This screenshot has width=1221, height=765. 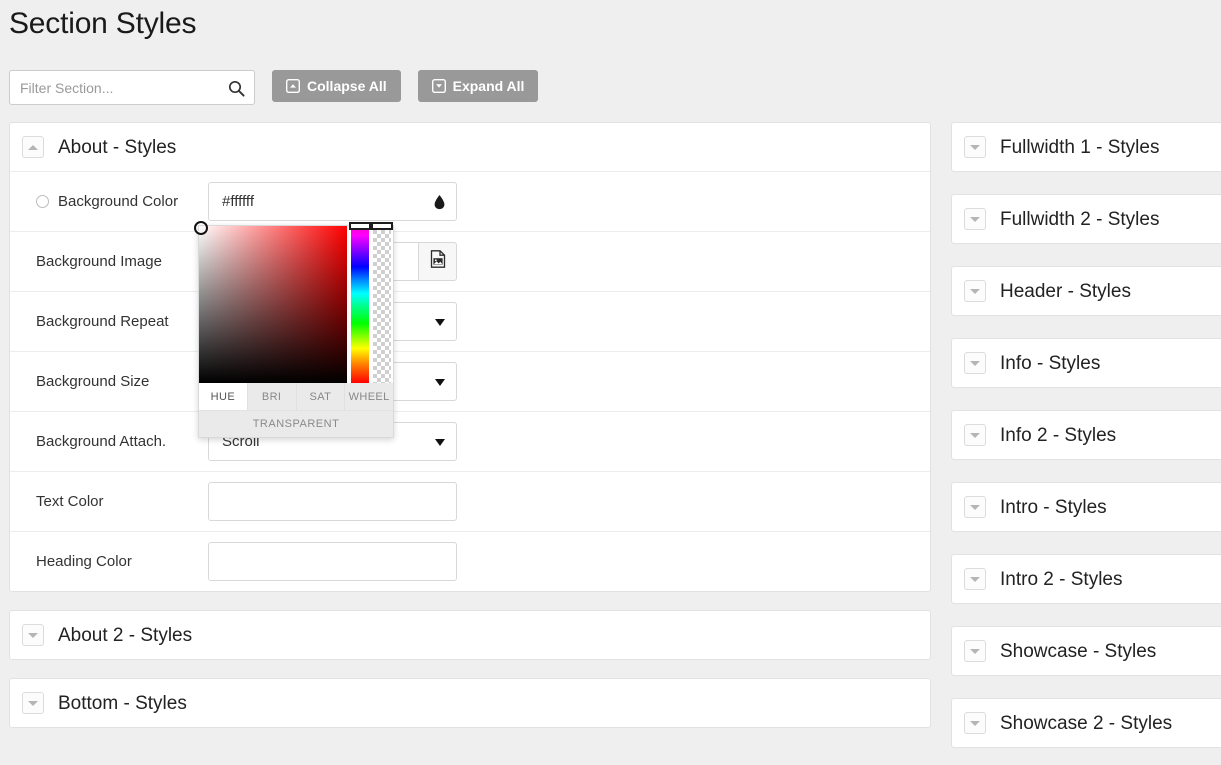 I want to click on field-label: Background Size, so click(x=93, y=381).